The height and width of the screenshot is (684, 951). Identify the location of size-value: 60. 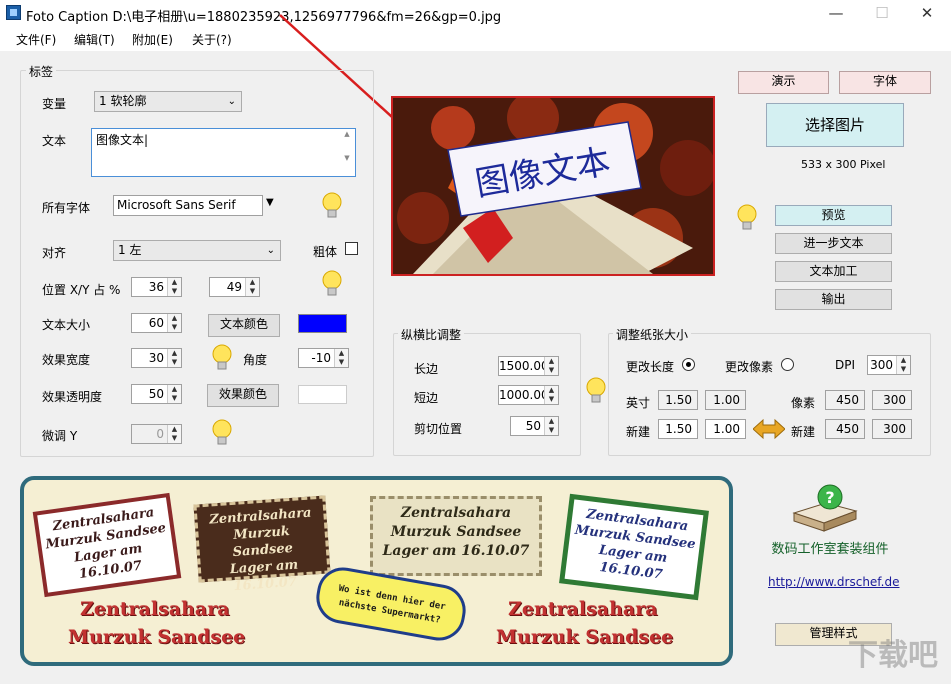
(156, 323).